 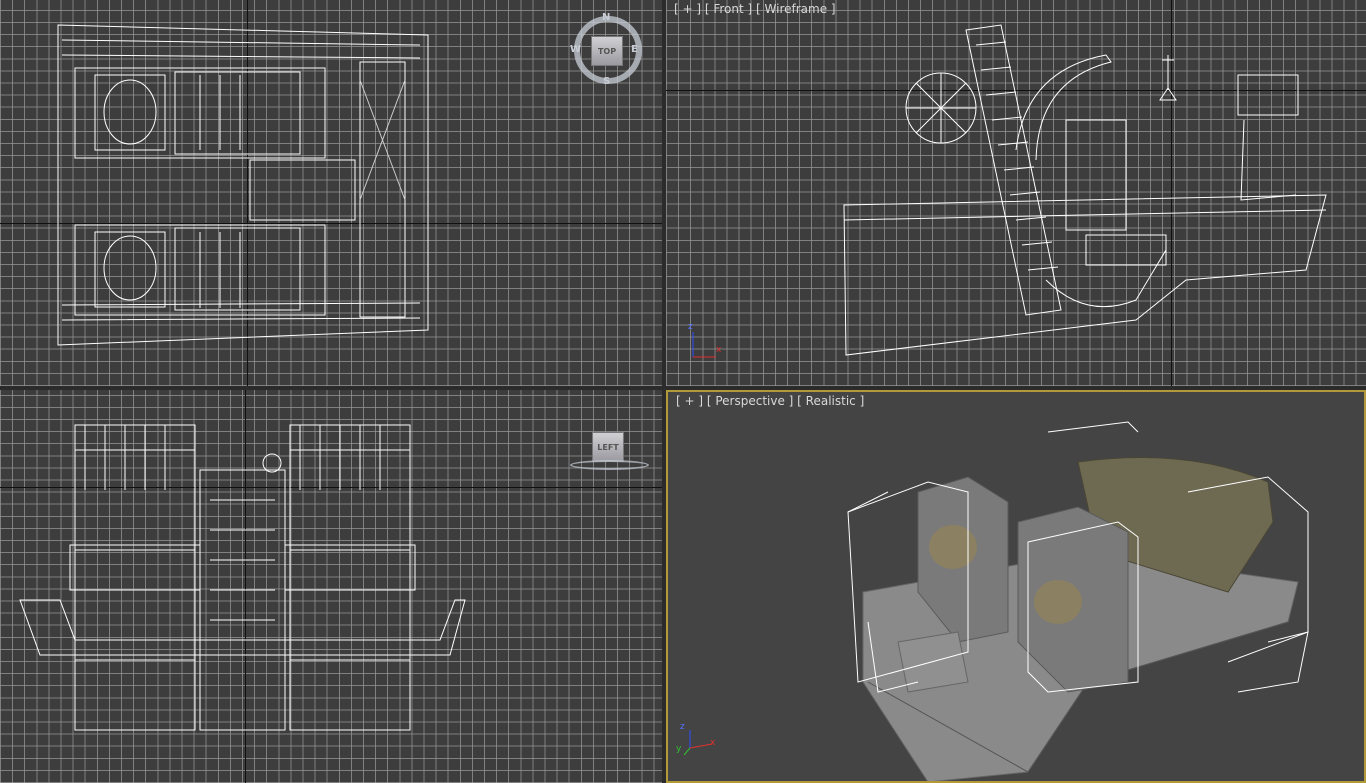 I want to click on compass-east: E, so click(x=634, y=49).